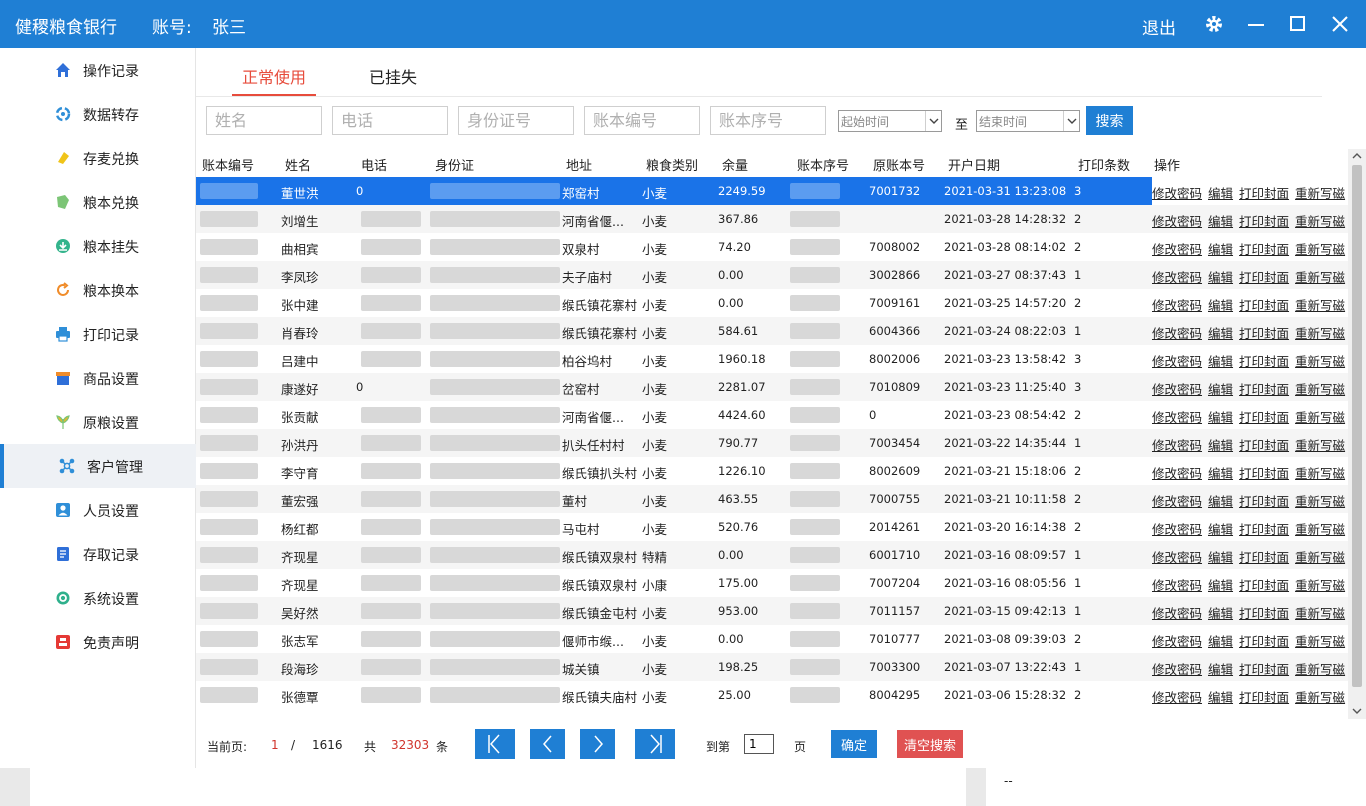 This screenshot has height=806, width=1366. Describe the element at coordinates (823, 164) in the screenshot. I see `column-header: 账本序号` at that location.